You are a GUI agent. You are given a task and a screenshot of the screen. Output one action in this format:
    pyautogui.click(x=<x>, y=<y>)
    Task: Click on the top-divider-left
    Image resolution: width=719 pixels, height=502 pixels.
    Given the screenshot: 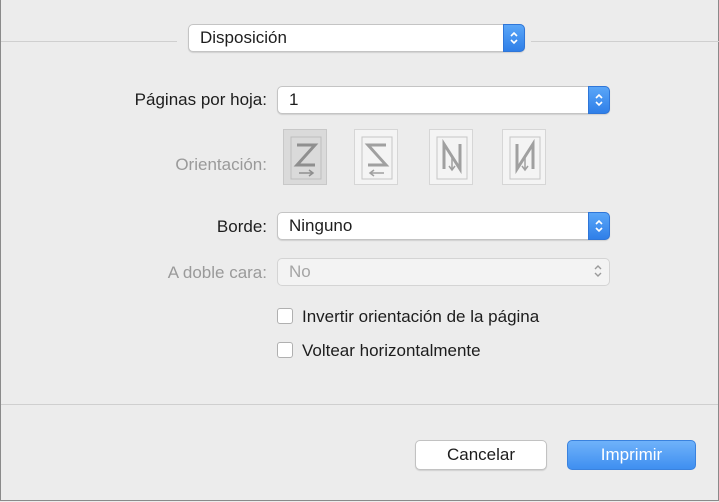 What is the action you would take?
    pyautogui.click(x=89, y=41)
    